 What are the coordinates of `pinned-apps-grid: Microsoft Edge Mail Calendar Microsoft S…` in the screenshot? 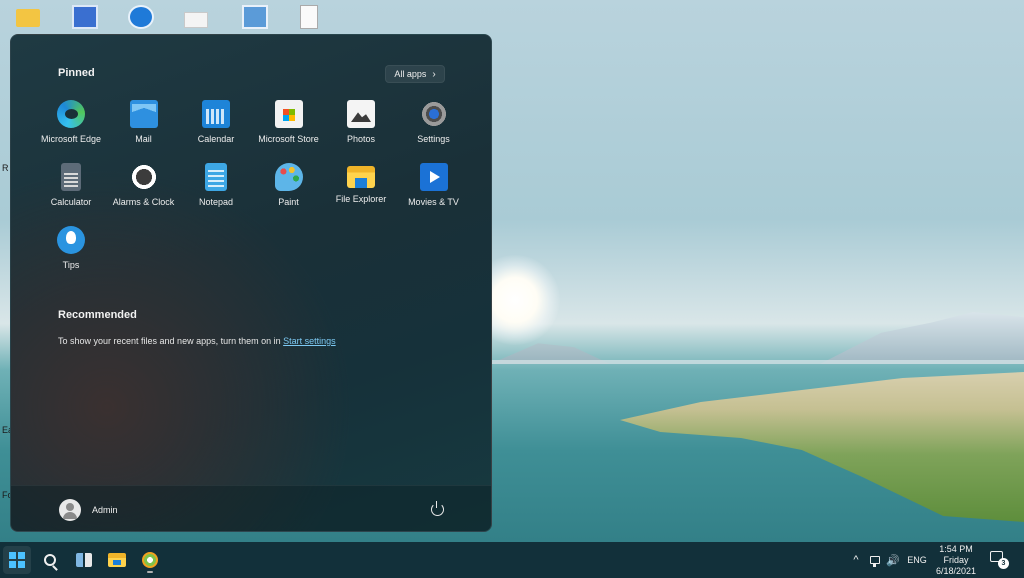 It's located at (255, 191).